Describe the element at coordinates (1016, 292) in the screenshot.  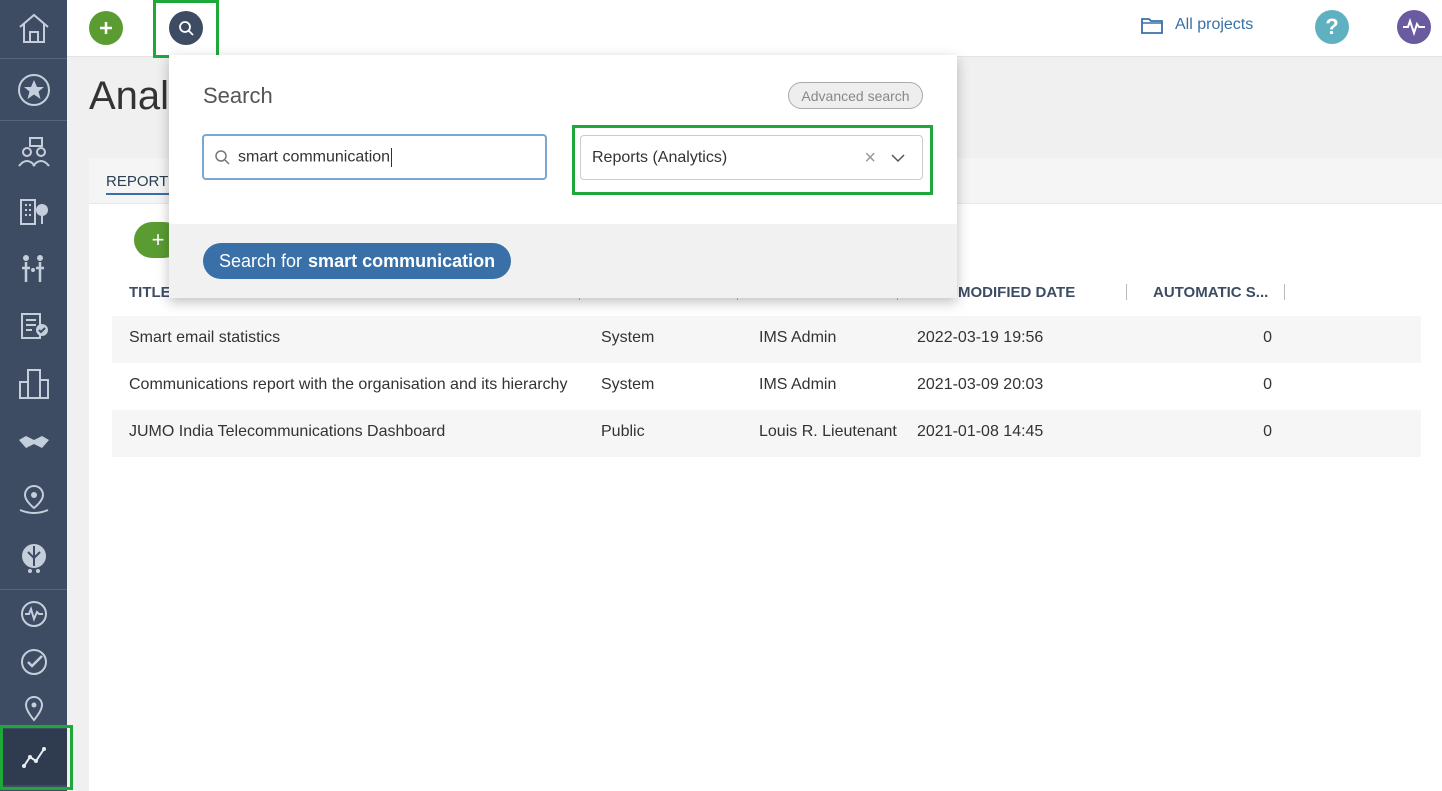
I see `header-modified-date: MODIFIED DATE` at that location.